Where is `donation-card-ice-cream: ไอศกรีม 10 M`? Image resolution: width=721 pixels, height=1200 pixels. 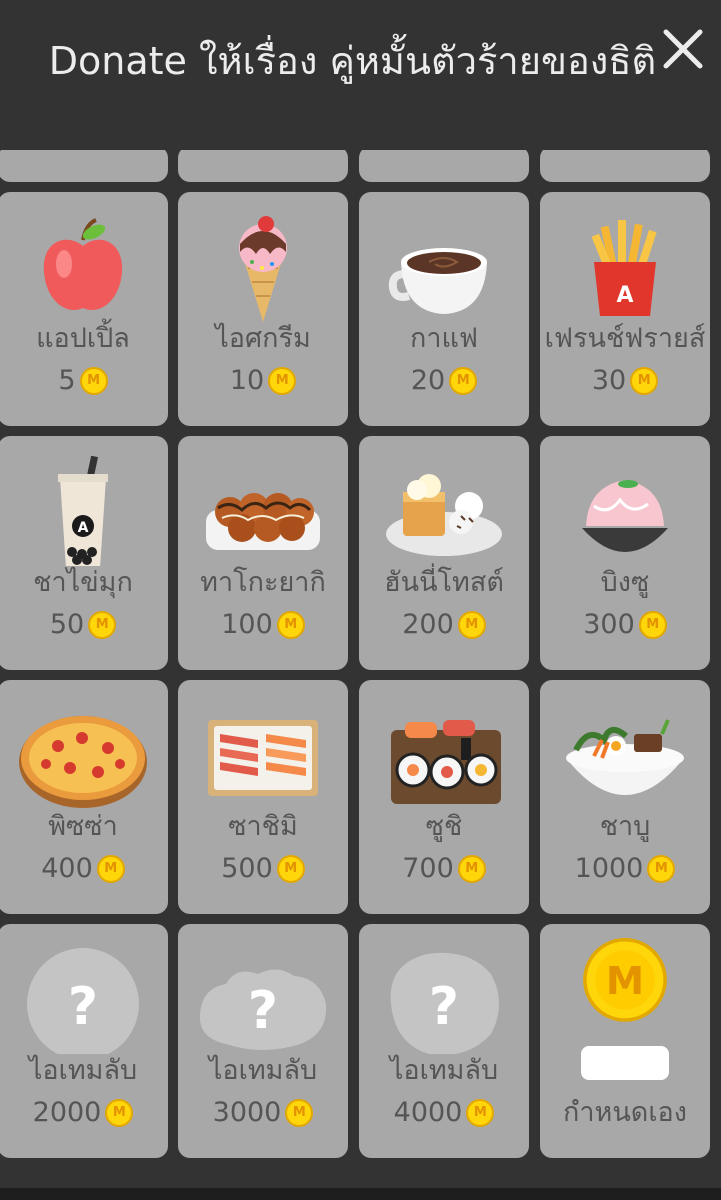
donation-card-ice-cream: ไอศกรีม 10 M is located at coordinates (263, 309).